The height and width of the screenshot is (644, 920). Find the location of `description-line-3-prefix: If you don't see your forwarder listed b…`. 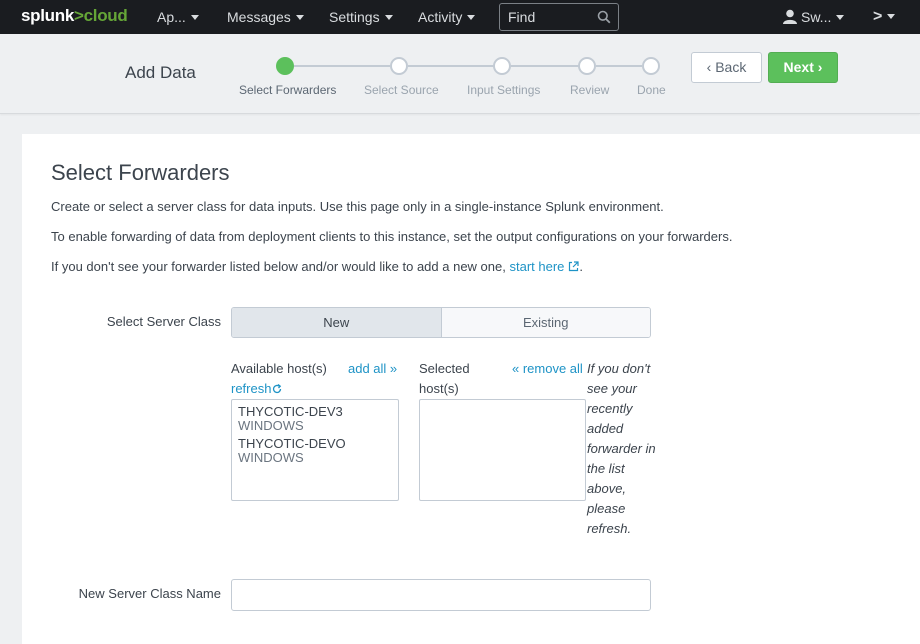

description-line-3-prefix: If you don't see your forwarder listed b… is located at coordinates (280, 266).